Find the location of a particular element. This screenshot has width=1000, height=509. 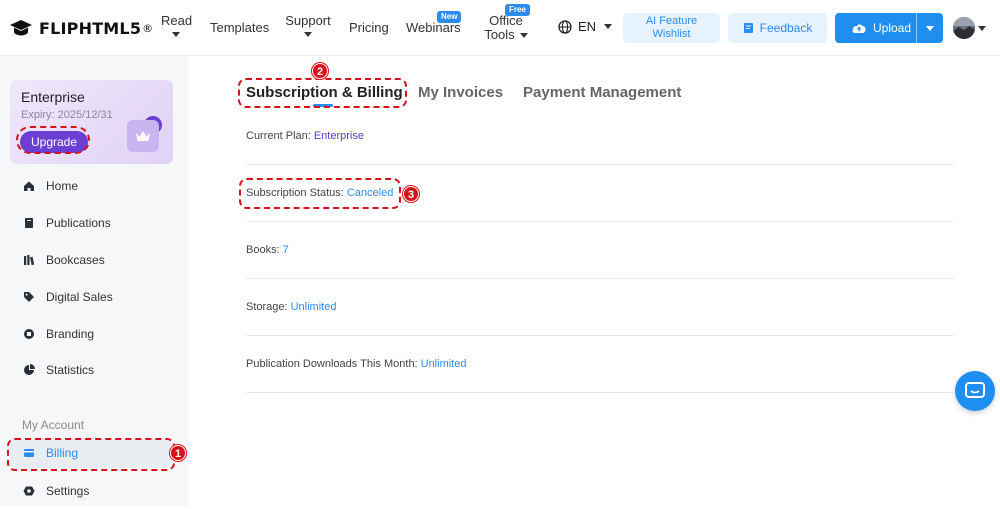

crown-glyph is located at coordinates (143, 135).